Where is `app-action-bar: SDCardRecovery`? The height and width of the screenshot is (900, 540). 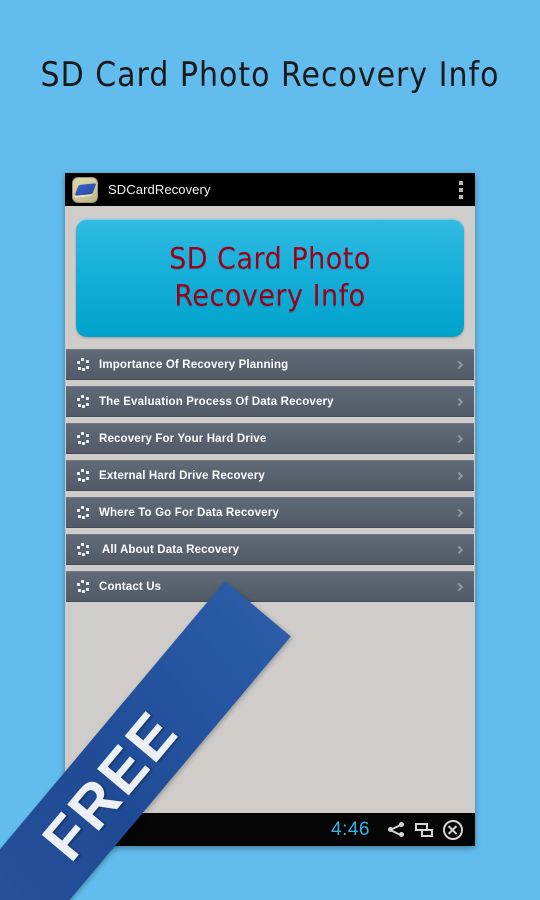
app-action-bar: SDCardRecovery is located at coordinates (270, 189).